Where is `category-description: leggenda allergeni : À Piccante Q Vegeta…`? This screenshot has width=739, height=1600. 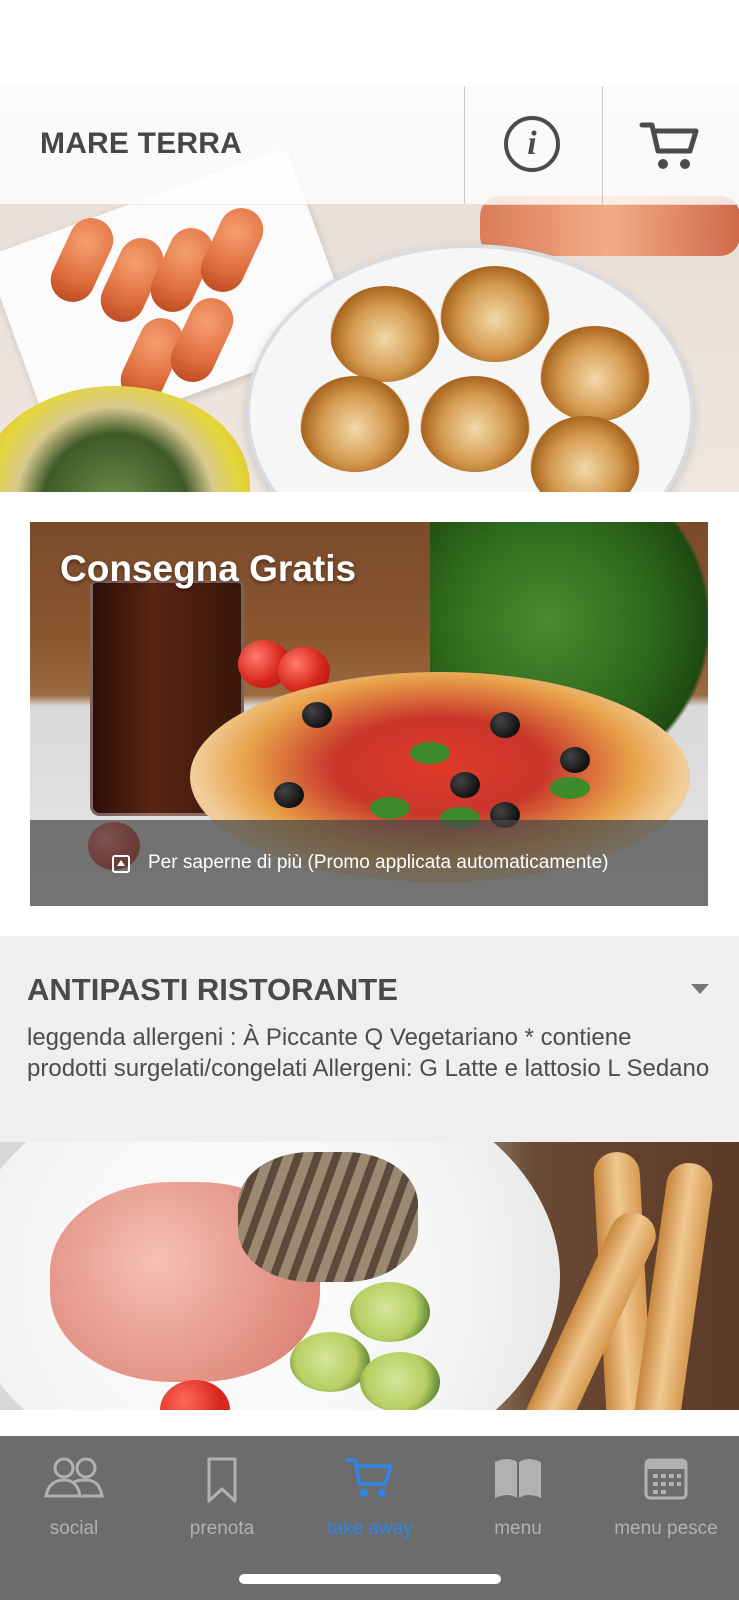 category-description: leggenda allergeni : À Piccante Q Vegeta… is located at coordinates (368, 1053).